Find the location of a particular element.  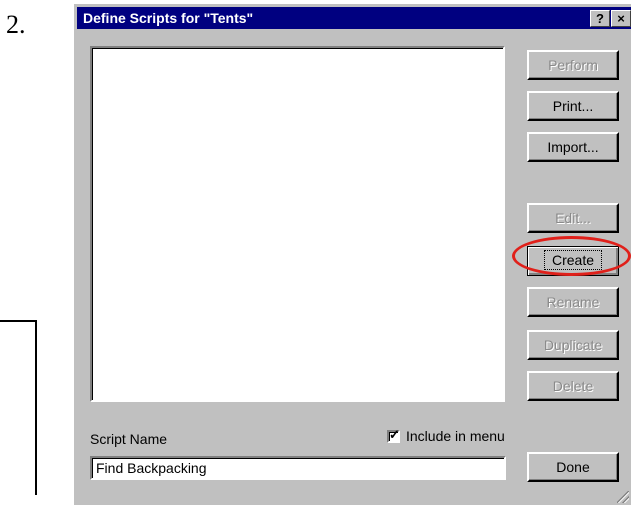

perform-label: Perform is located at coordinates (573, 65).